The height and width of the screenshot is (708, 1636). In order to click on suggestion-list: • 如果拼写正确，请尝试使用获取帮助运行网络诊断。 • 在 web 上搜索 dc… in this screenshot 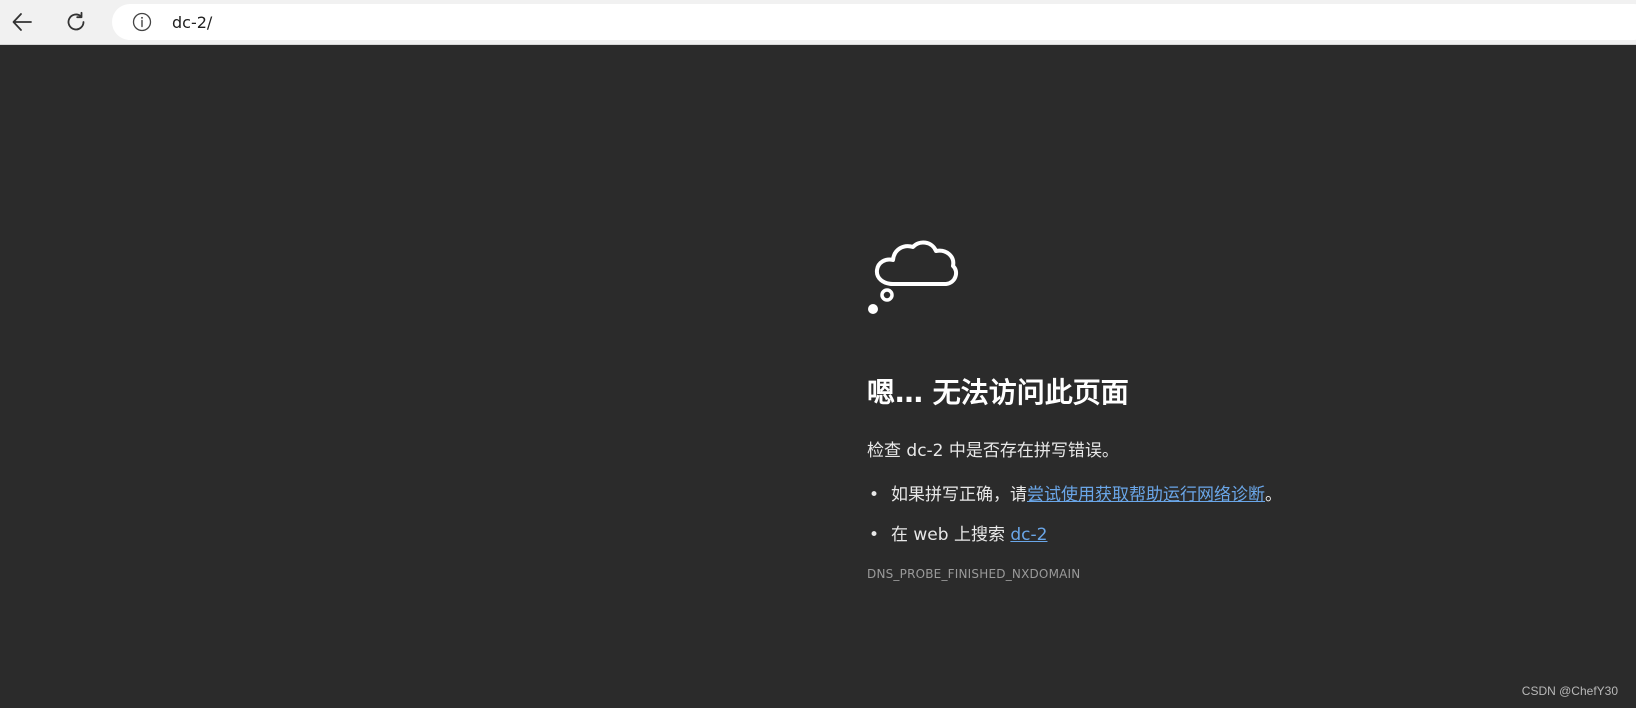, I will do `click(1147, 515)`.